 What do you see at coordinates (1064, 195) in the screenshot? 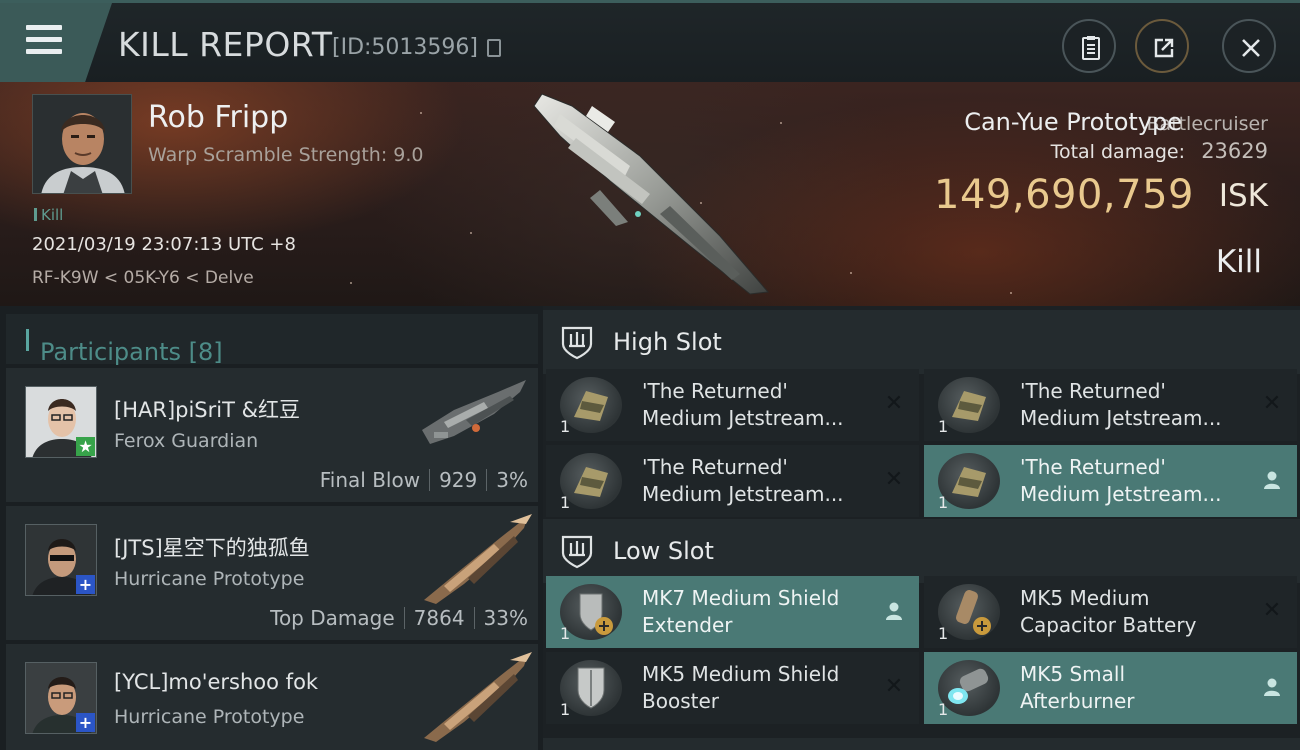
I see `isk-value: 149,690,759` at bounding box center [1064, 195].